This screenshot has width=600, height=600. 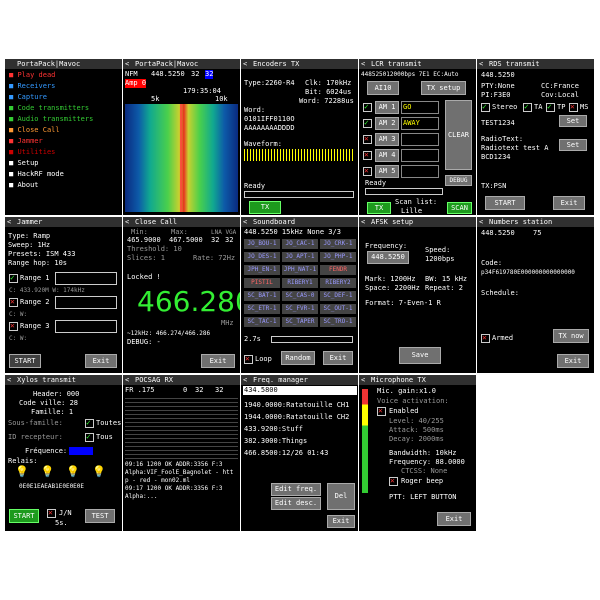 I want to click on delete-button: Del, so click(x=341, y=496).